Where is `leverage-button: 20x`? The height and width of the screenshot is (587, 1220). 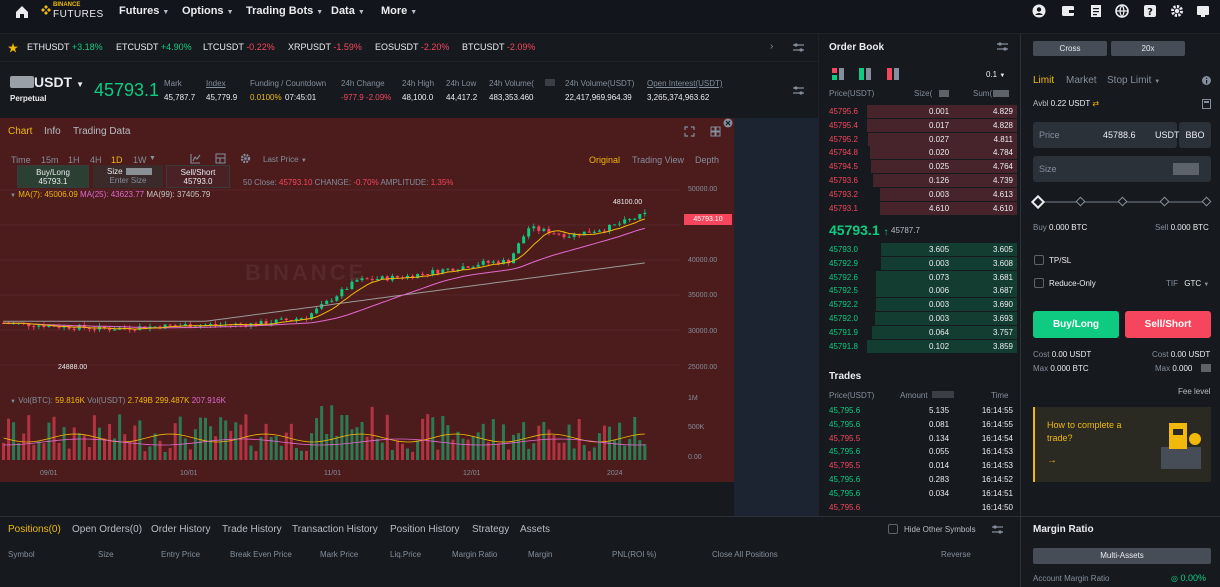 leverage-button: 20x is located at coordinates (1148, 48).